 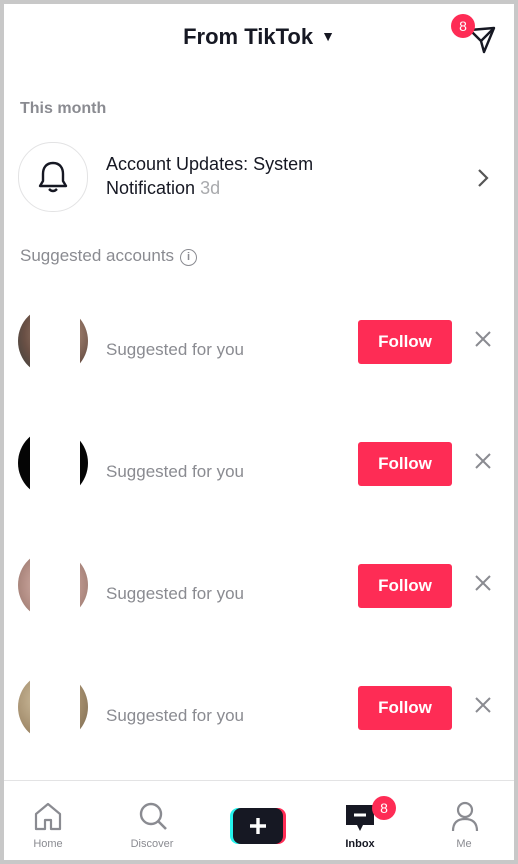 I want to click on bottom-nav: Home Discover 8 Inbox Me, so click(x=259, y=821).